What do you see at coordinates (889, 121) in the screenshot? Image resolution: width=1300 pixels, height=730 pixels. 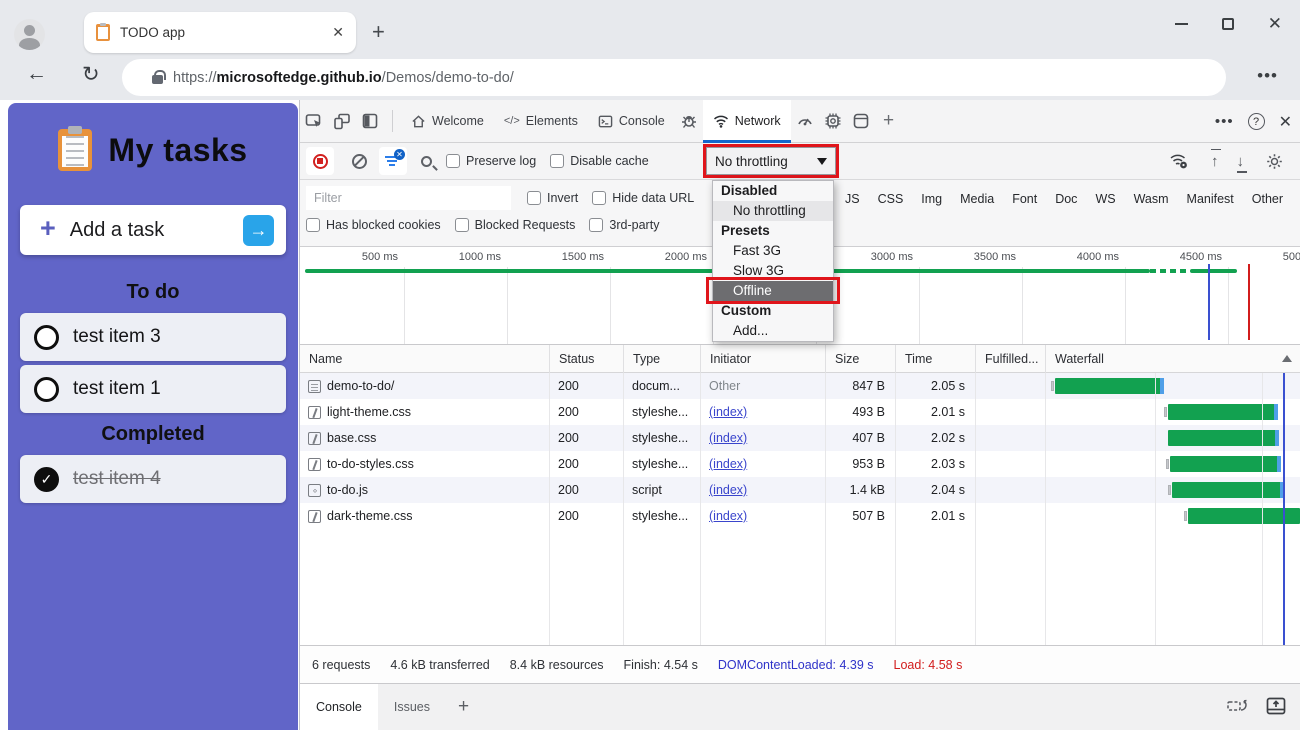 I see `add-panel-button: +` at bounding box center [889, 121].